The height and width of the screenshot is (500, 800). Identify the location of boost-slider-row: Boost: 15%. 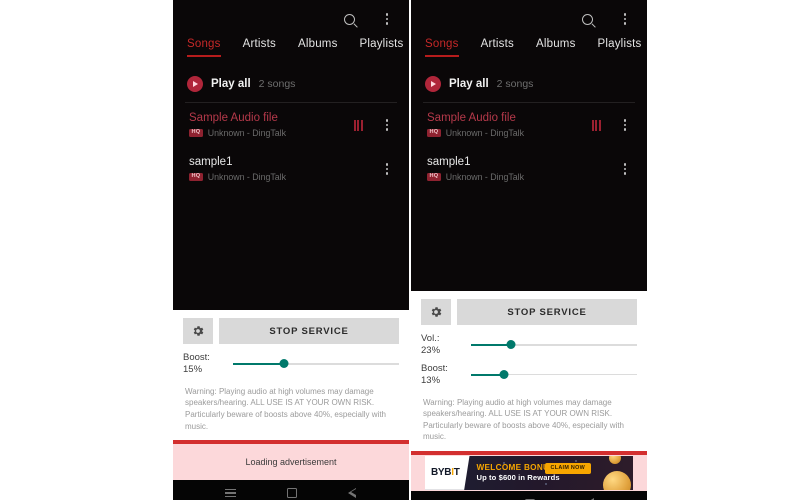
(291, 364).